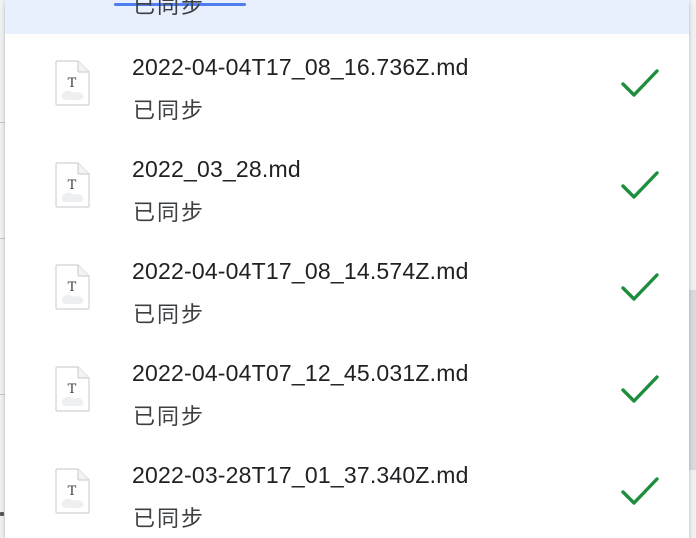  I want to click on partial-file-row: 已同步, so click(347, 17).